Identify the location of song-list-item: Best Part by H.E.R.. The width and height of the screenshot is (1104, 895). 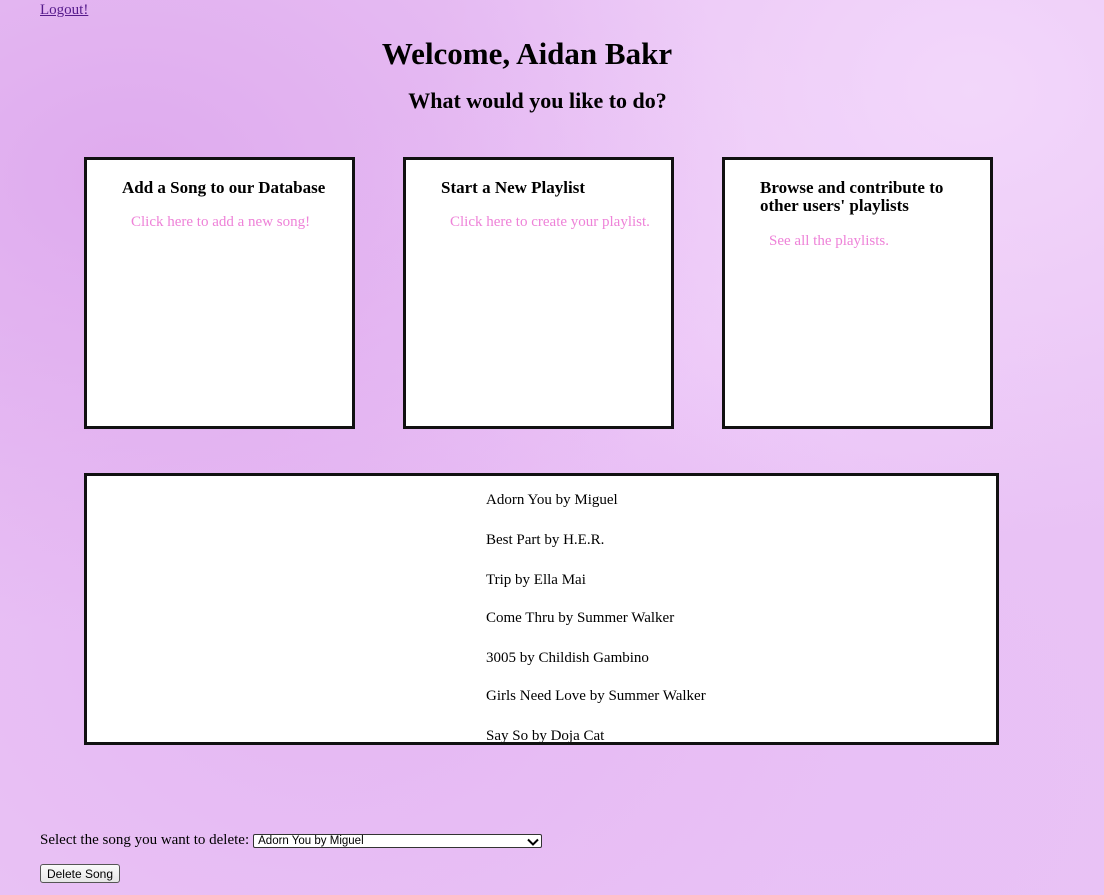
(545, 540).